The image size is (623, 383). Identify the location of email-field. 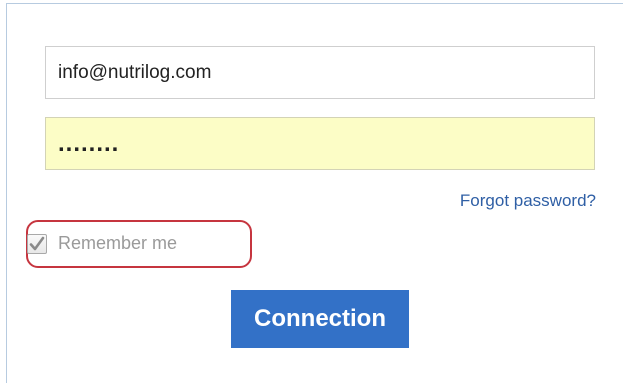
(320, 72).